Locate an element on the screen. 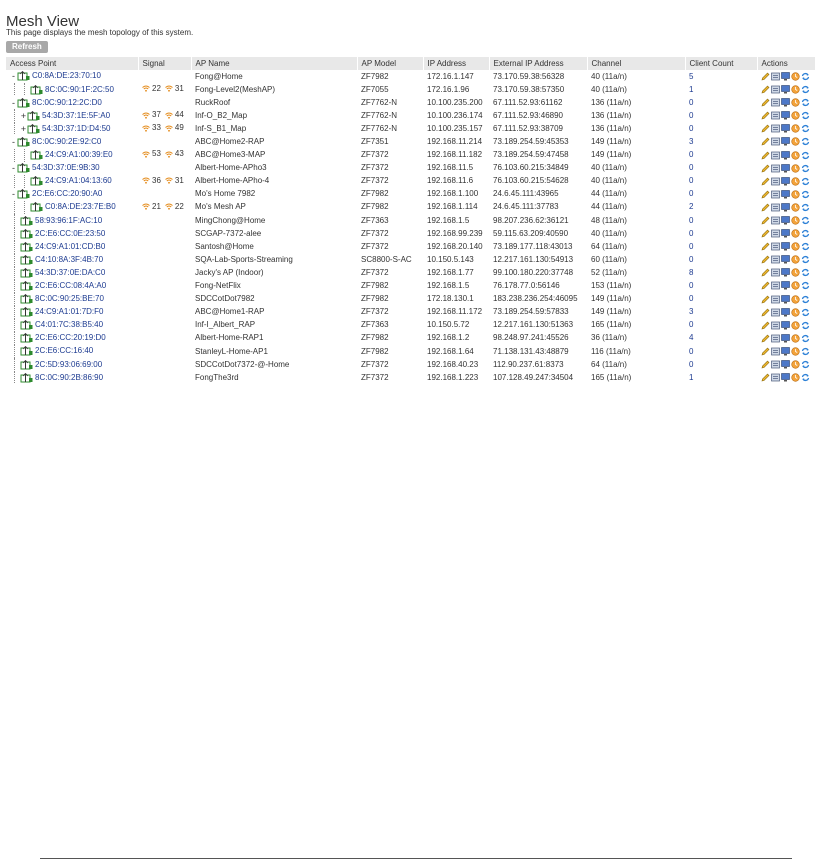 The height and width of the screenshot is (861, 815). ap-mac-link: 8C:0C:90:25:BE:70 is located at coordinates (69, 298).